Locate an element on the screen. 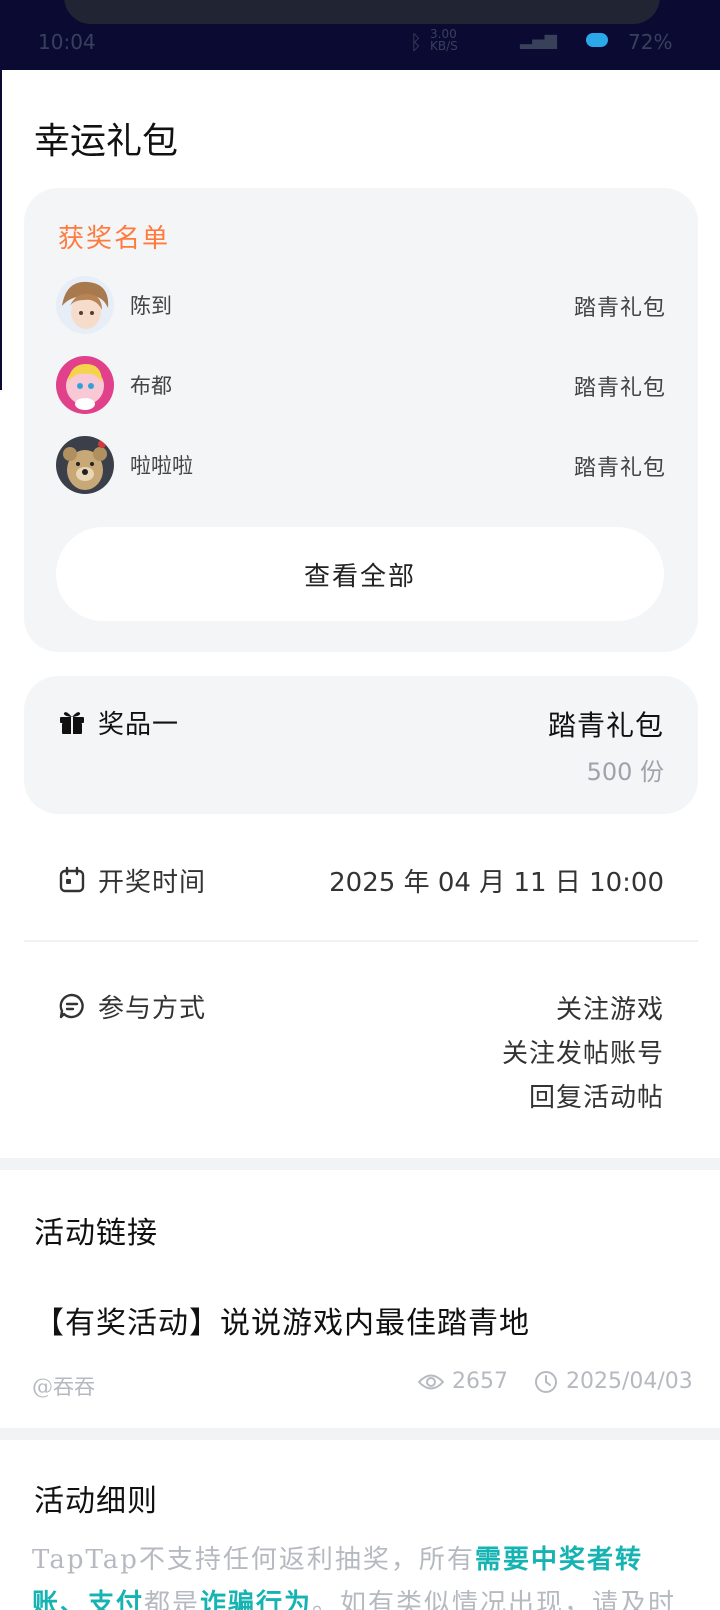 This screenshot has height=1610, width=720. post-author: @吞吞 is located at coordinates (63, 1386).